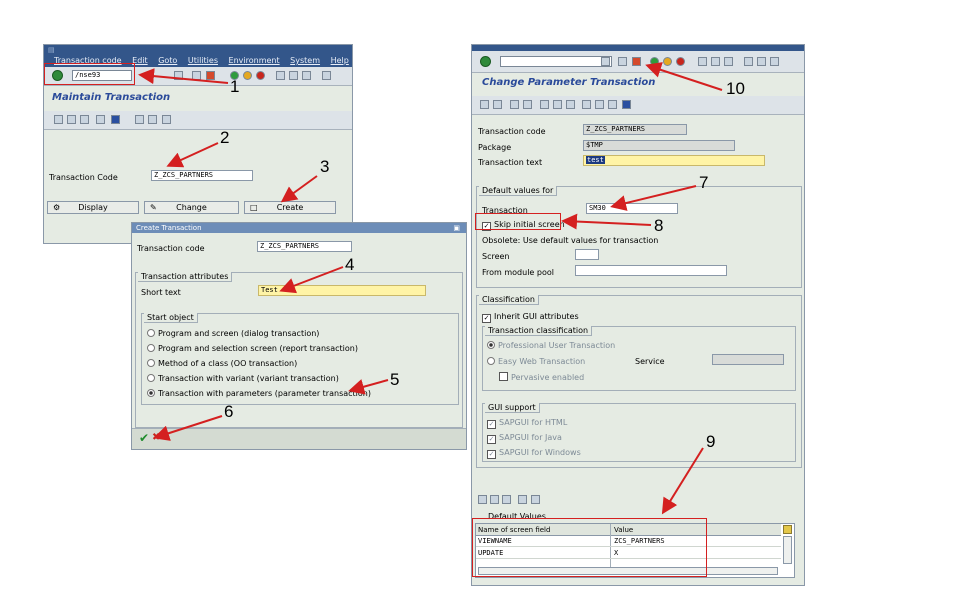 This screenshot has width=967, height=612. Describe the element at coordinates (260, 75) in the screenshot. I see `cancel-icon` at that location.